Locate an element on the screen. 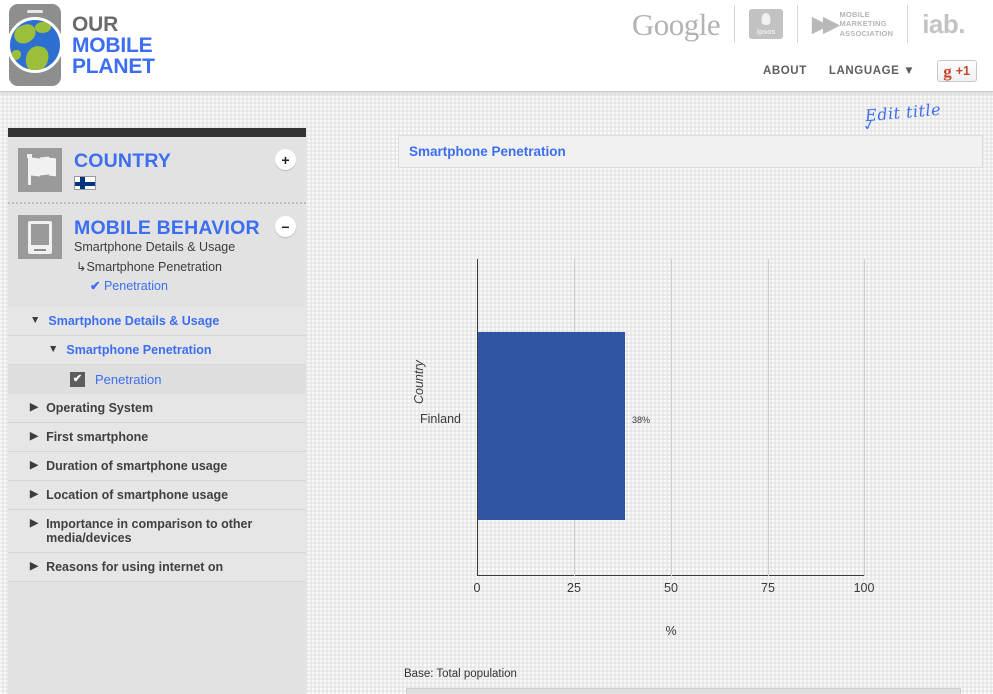 This screenshot has height=694, width=993. chart-xtick-25: 25 is located at coordinates (574, 588).